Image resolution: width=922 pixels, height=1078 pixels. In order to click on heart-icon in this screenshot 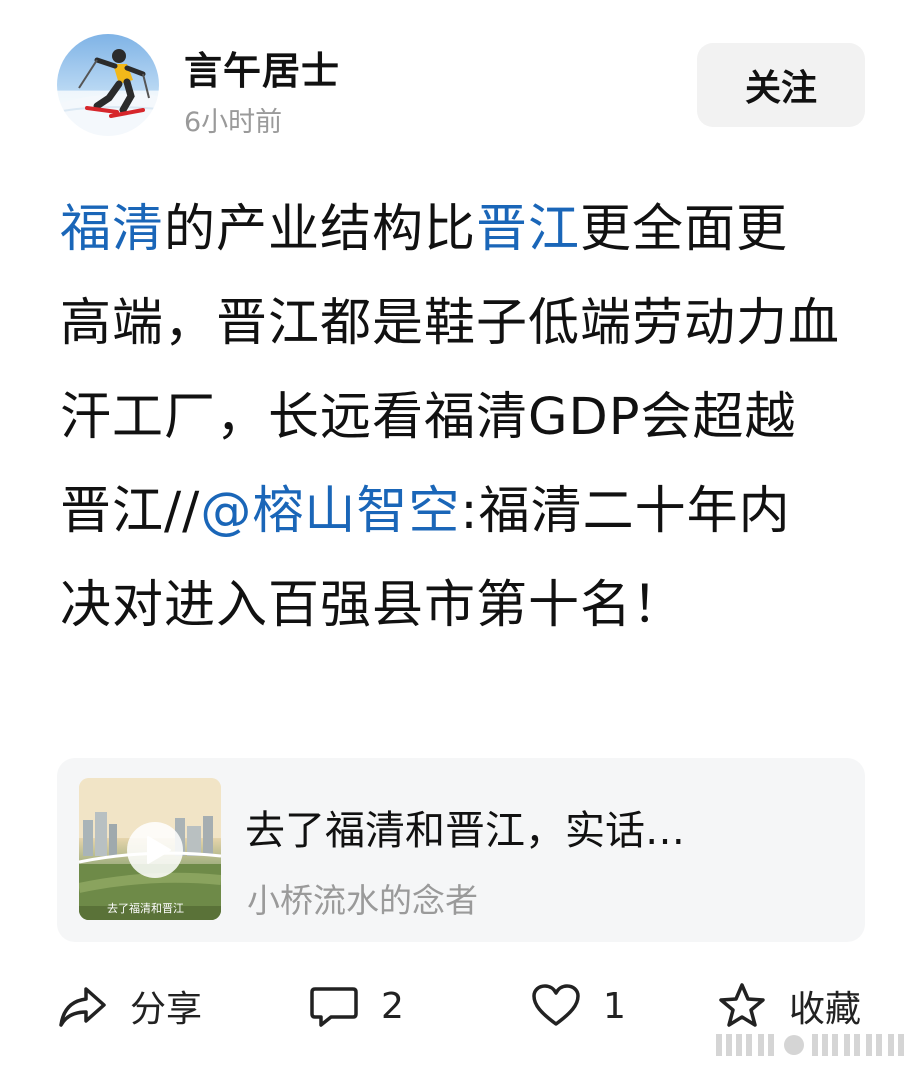, I will do `click(556, 1005)`.